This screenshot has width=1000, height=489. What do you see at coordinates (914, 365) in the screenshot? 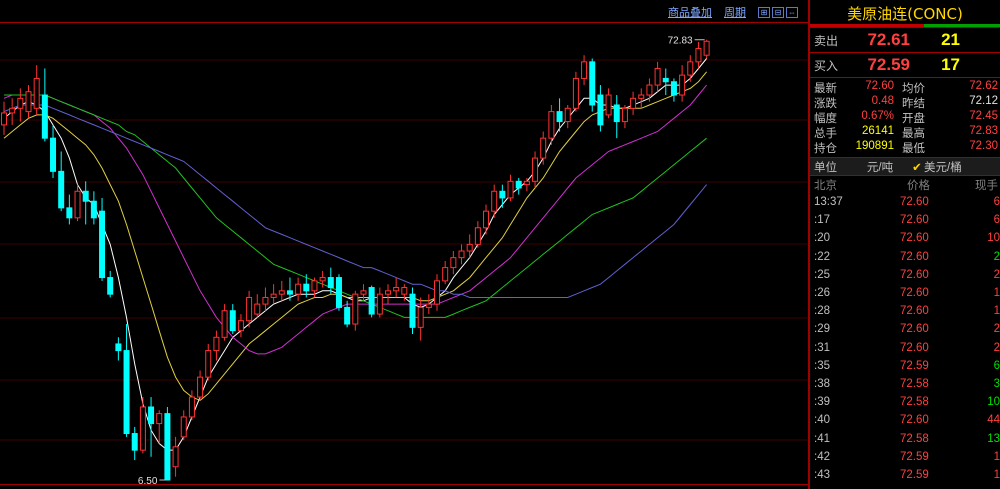
I see `tick-price: 72.59` at bounding box center [914, 365].